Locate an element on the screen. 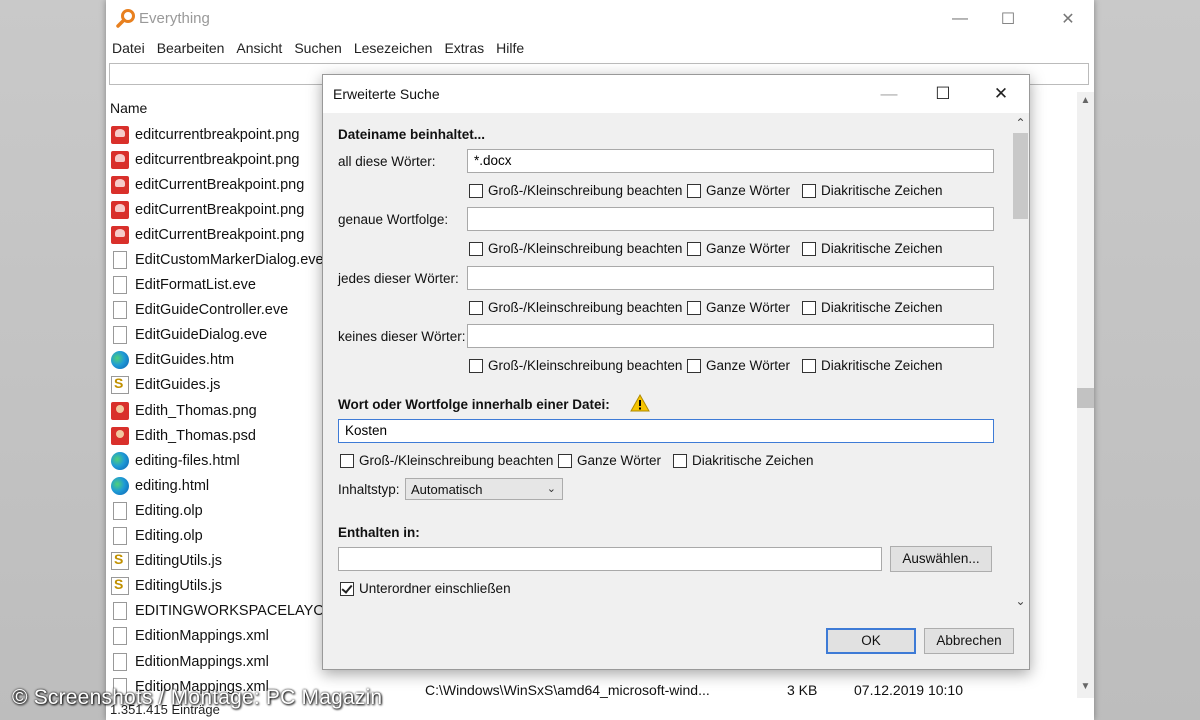 The image size is (1200, 720). content-type-label: Inhaltstyp: is located at coordinates (369, 489).